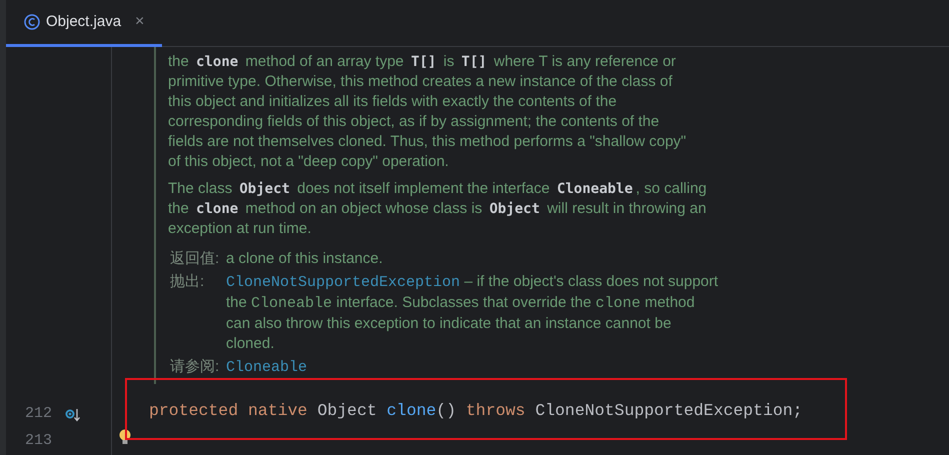  Describe the element at coordinates (428, 112) in the screenshot. I see `doc-paragraph: the clone method of an array type T[] is T[] where T is any reference or primitive type. Otherwise, this method creates a new instance of the class of this object and initializes all its fields with exactly the contents of the corresponding fields of this object, as if by assignment; the contents of the fields are not themselves cloned. Thus, this method performs a "shallow copy" of this object, not a "deep copy" operation.` at that location.